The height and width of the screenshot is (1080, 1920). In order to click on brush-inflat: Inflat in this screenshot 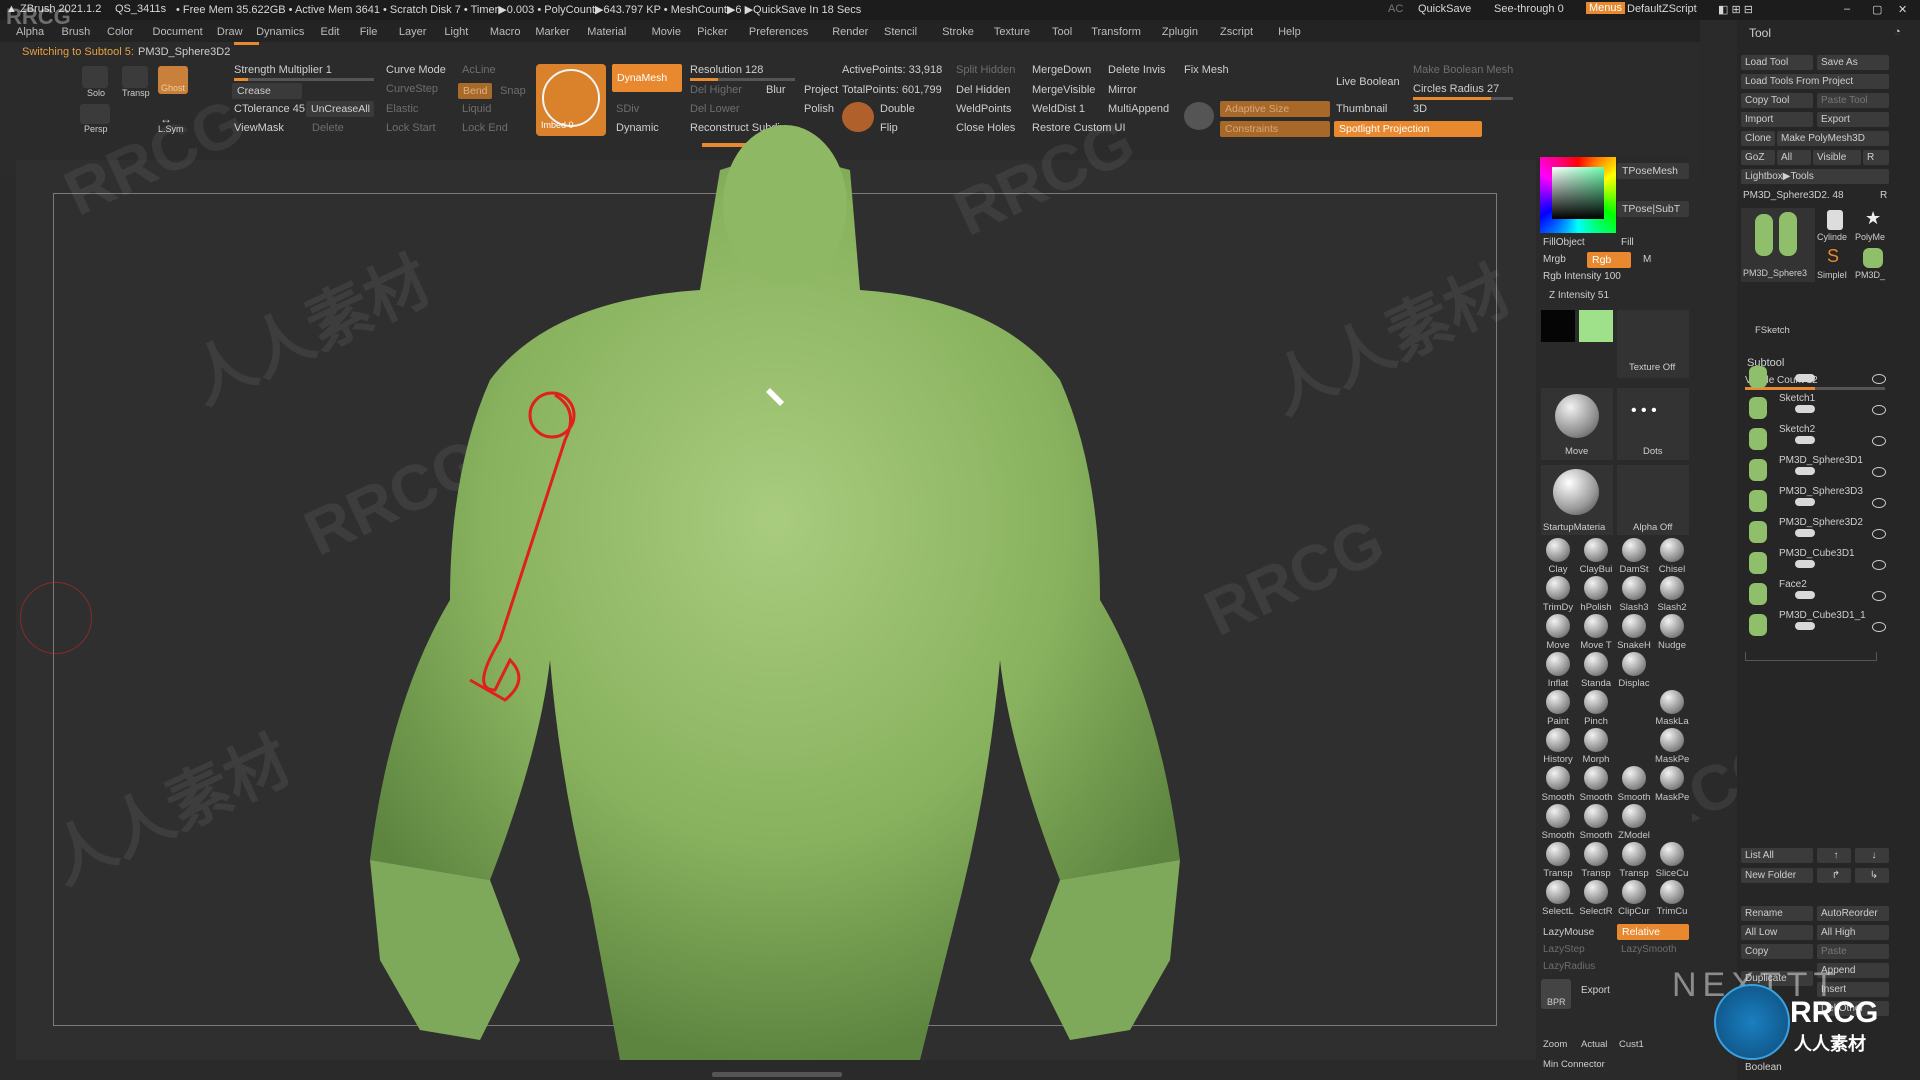, I will do `click(1558, 670)`.